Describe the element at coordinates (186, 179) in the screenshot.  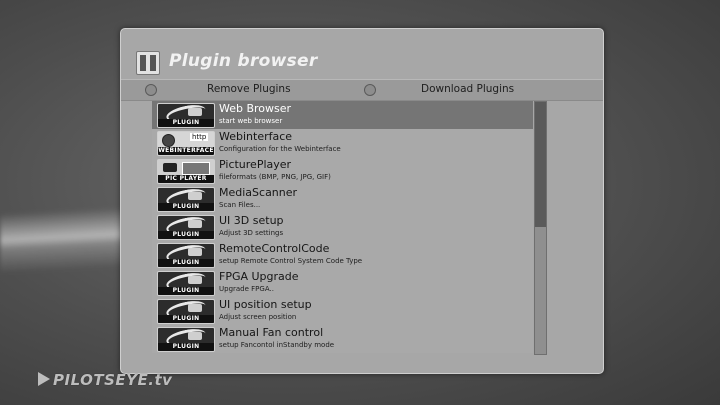
I see `thumb-label: PIC PLAYER` at that location.